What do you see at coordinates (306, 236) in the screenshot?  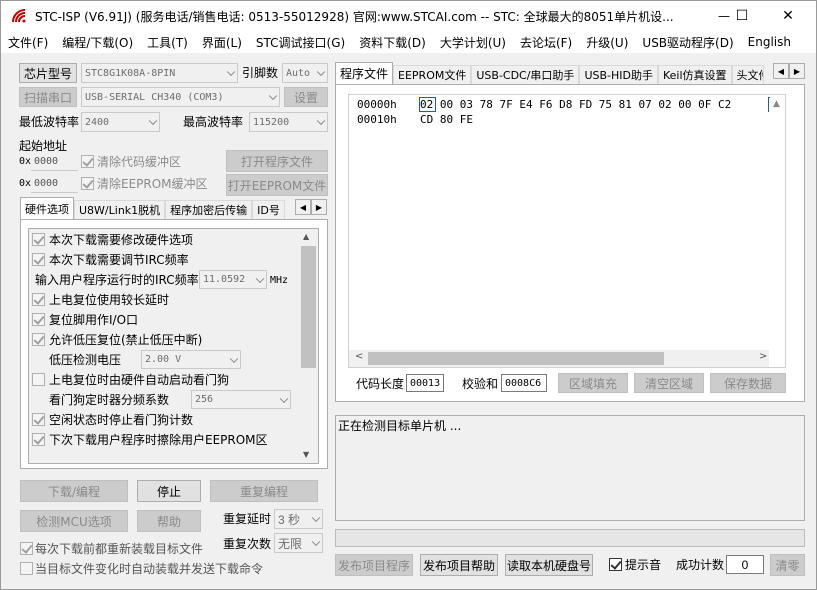 I see `scroll-up-icon: ▲` at bounding box center [306, 236].